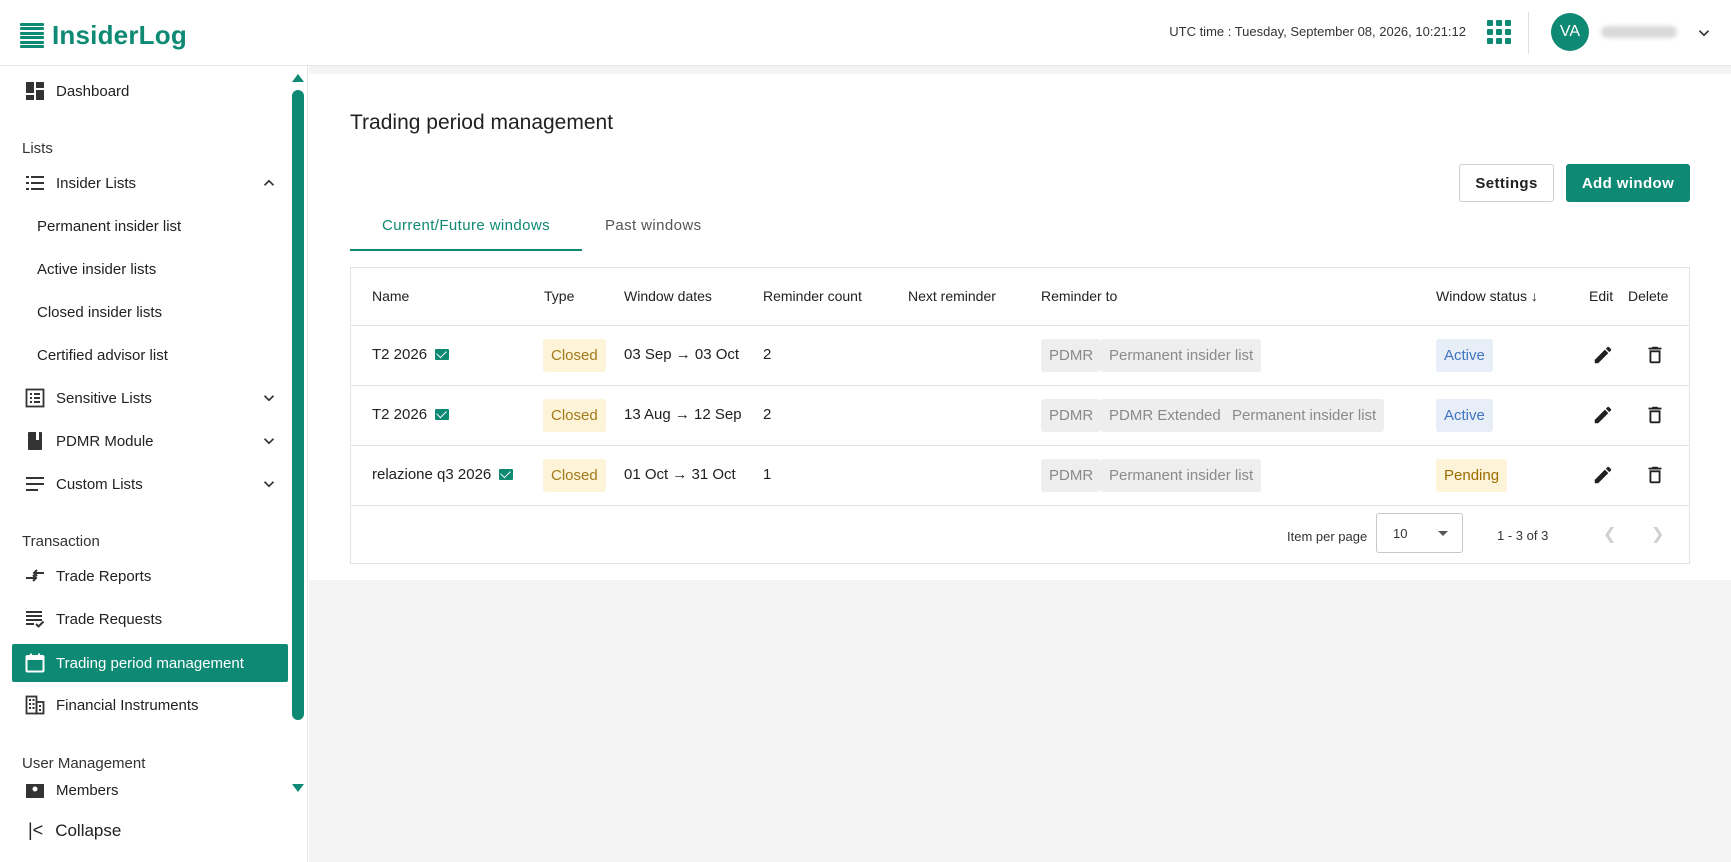  What do you see at coordinates (680, 474) in the screenshot?
I see `window-dates: 01 Oct → 31 Oct` at bounding box center [680, 474].